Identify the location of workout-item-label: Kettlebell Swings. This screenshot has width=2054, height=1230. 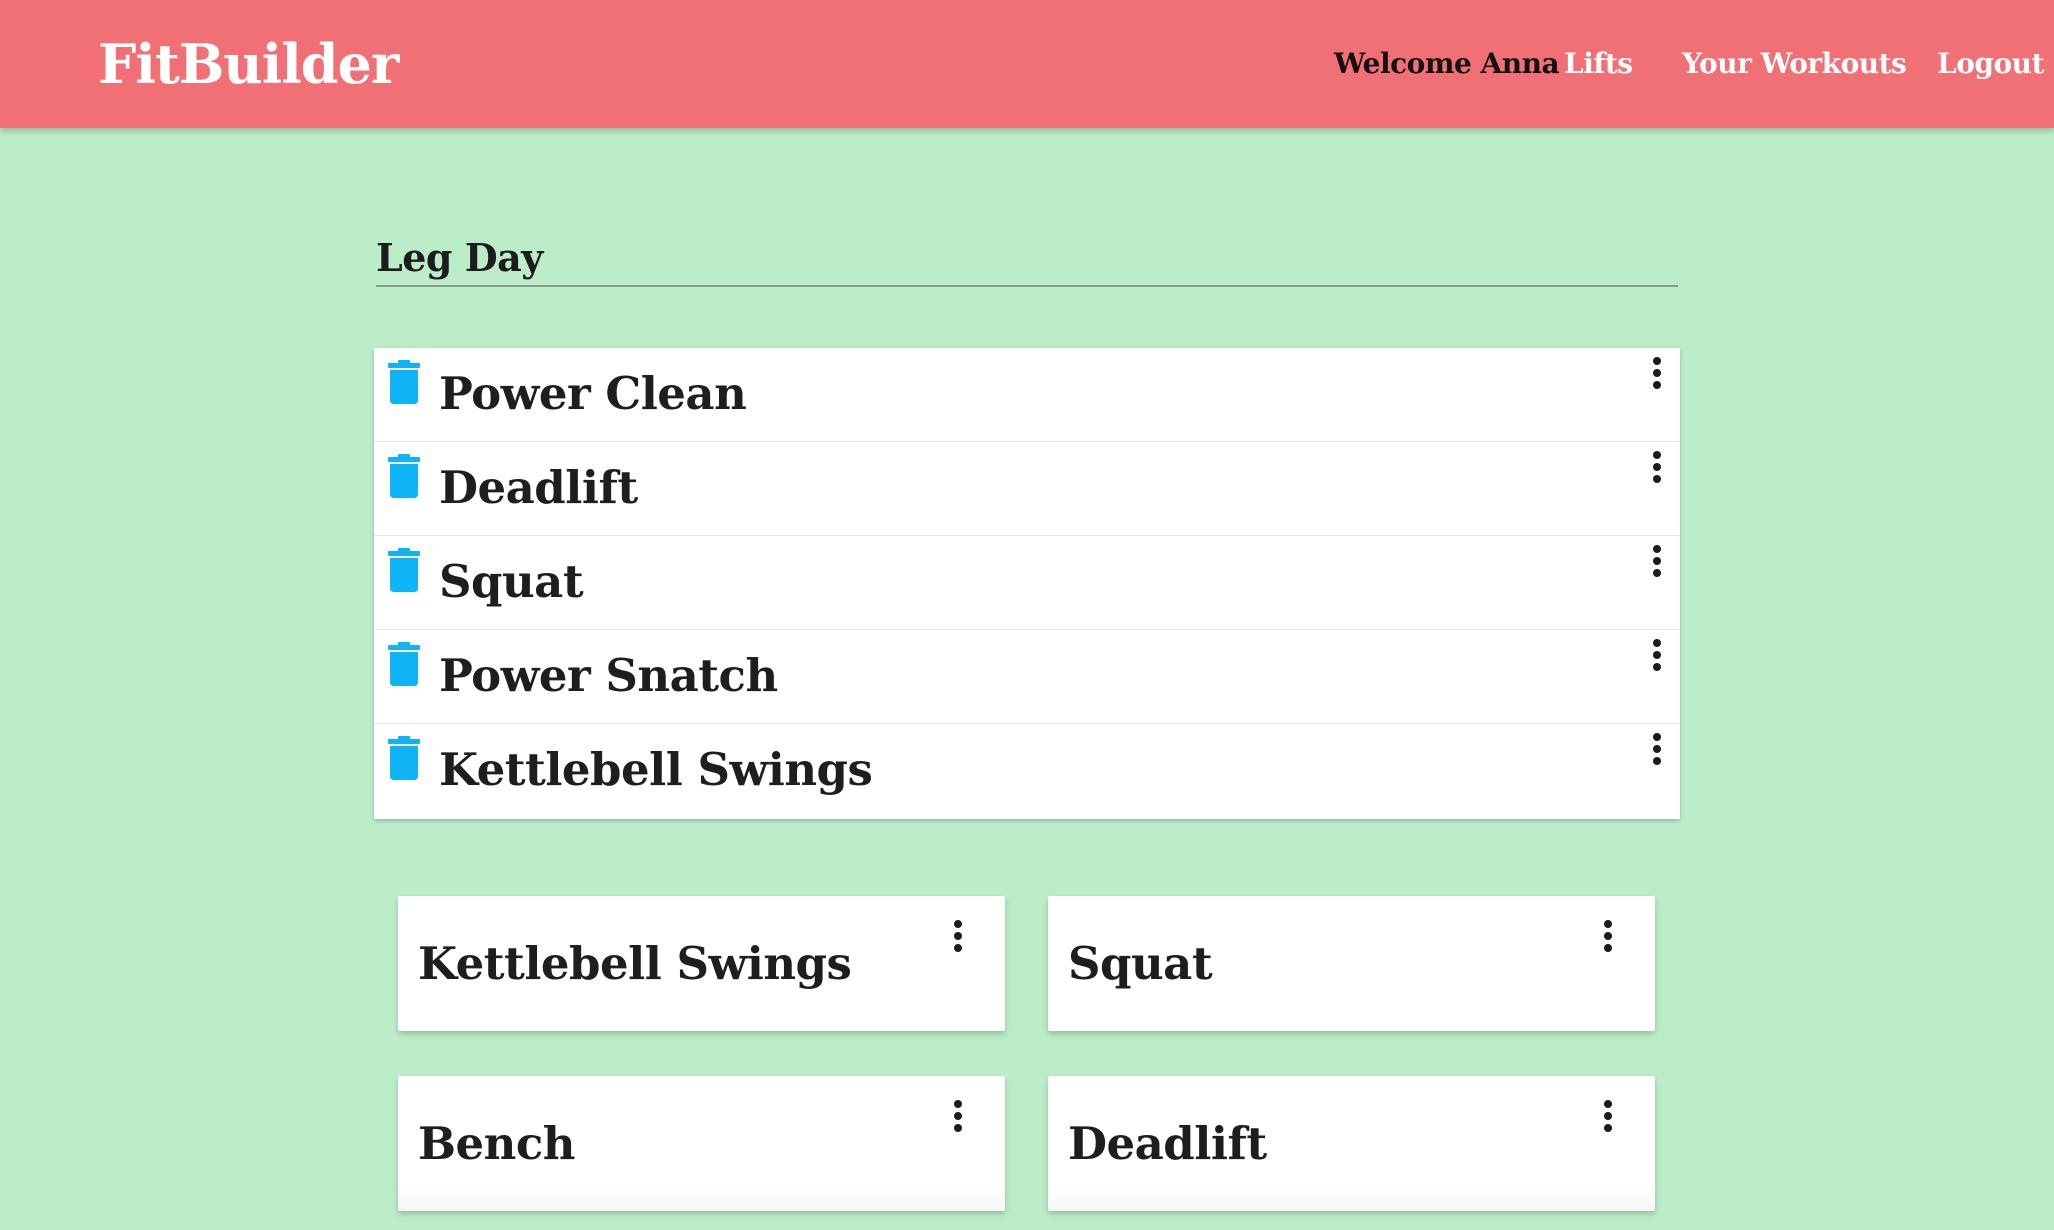
(656, 769).